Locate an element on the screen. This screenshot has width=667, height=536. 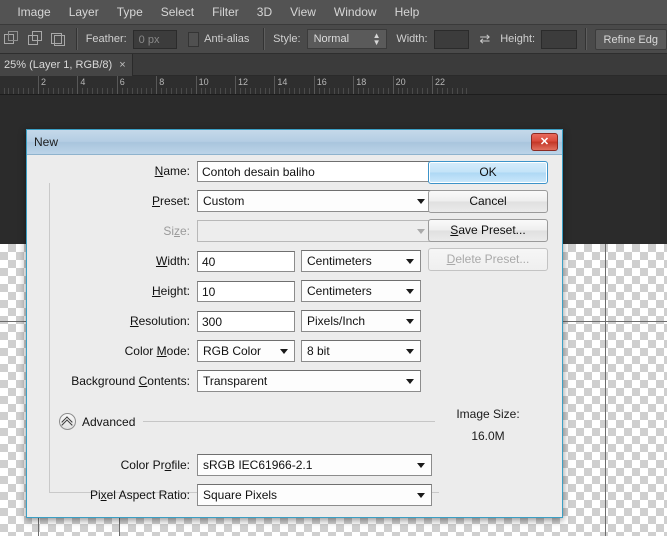
feather-input: 0 px is located at coordinates (154, 39).